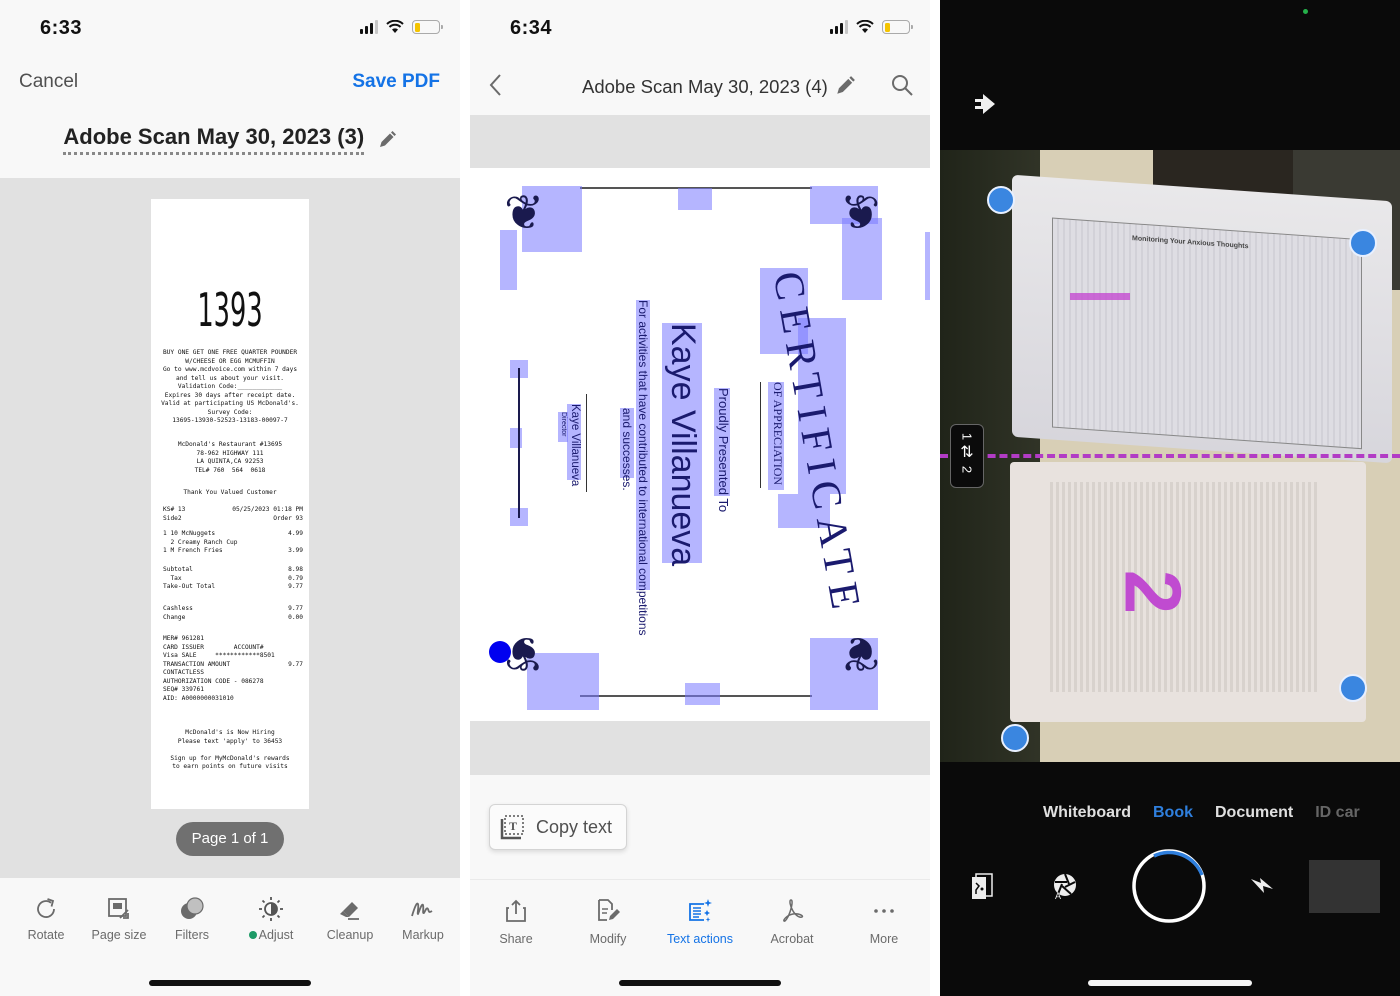  What do you see at coordinates (792, 922) in the screenshot?
I see `acrobat-button: Acrobat` at bounding box center [792, 922].